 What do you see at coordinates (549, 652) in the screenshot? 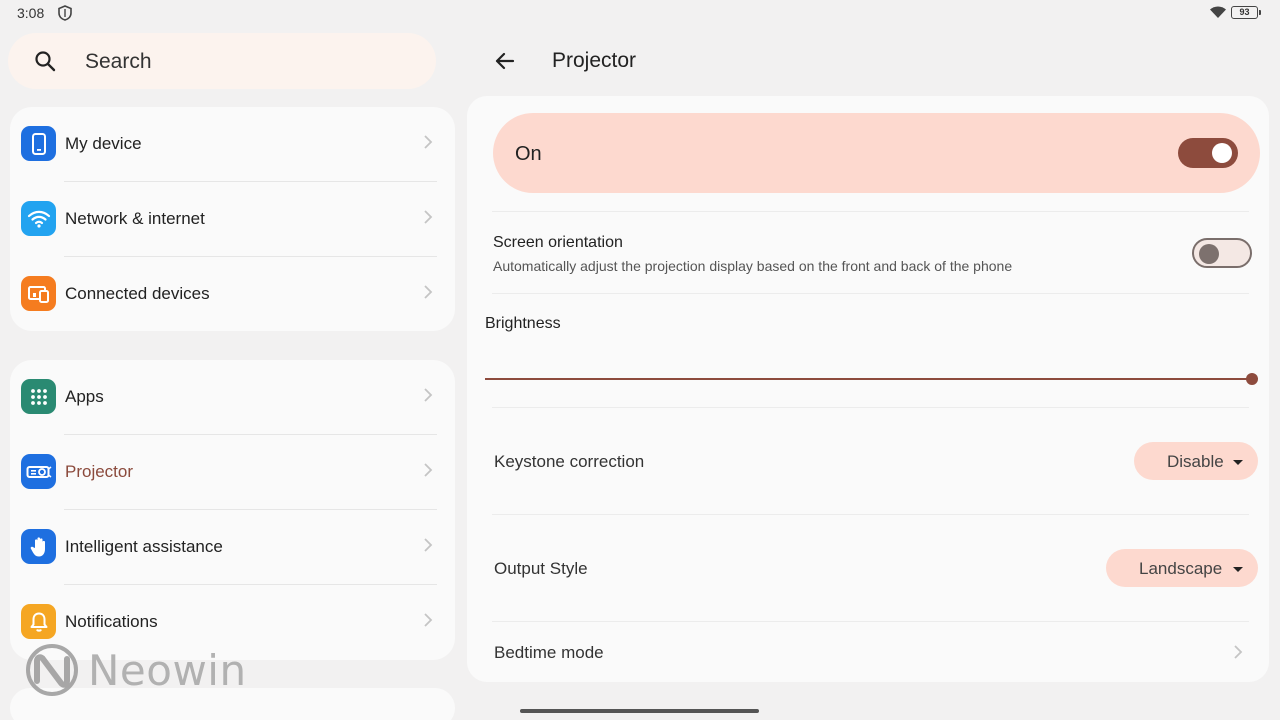
I see `bedtime-mode-label: Bedtime mode` at bounding box center [549, 652].